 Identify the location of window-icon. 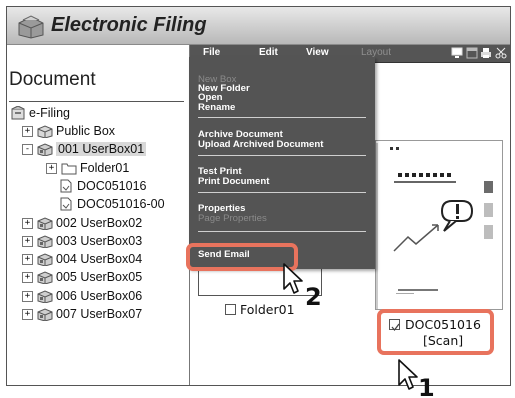
(472, 53).